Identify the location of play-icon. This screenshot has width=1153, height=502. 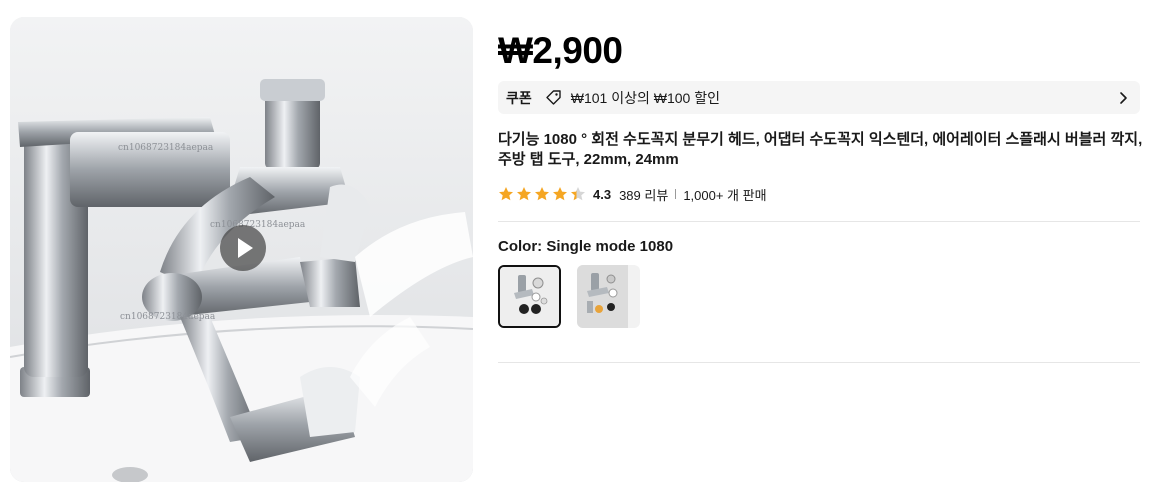
(245, 248).